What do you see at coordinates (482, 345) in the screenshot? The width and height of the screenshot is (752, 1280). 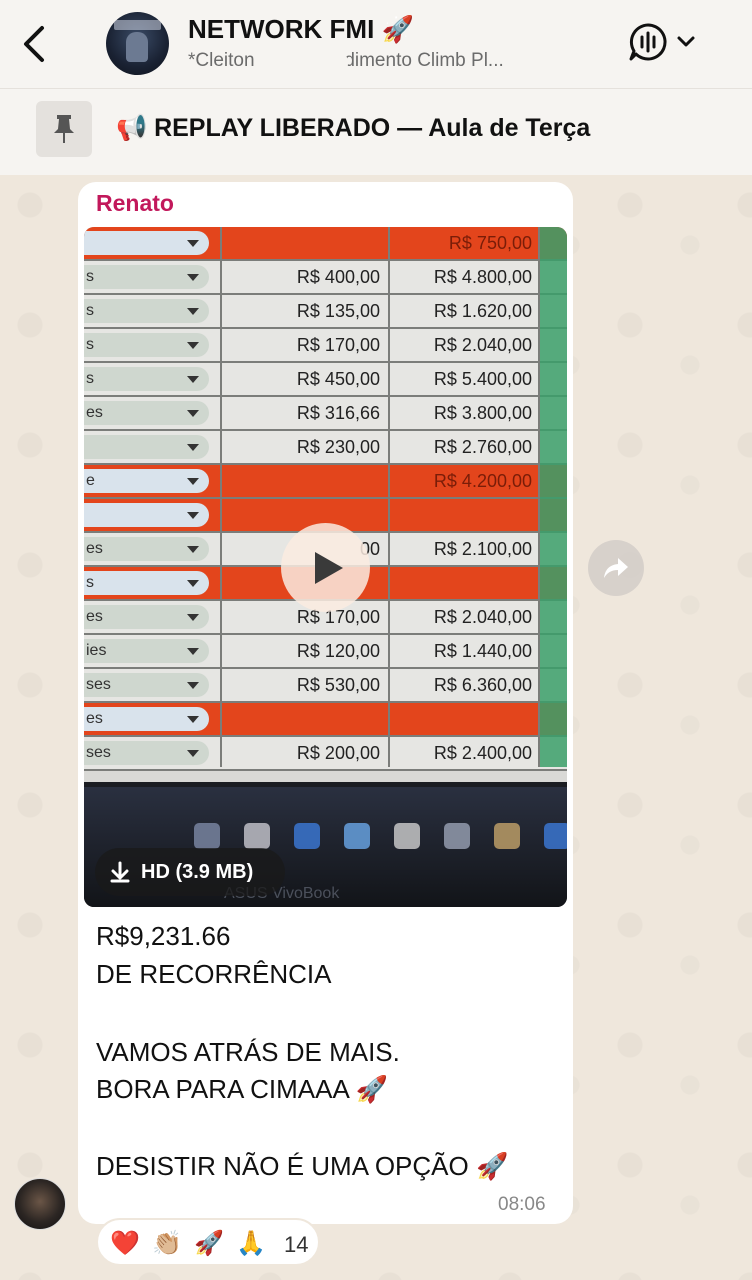 I see `sheet-cell-total-value: R$ 2.040,00` at bounding box center [482, 345].